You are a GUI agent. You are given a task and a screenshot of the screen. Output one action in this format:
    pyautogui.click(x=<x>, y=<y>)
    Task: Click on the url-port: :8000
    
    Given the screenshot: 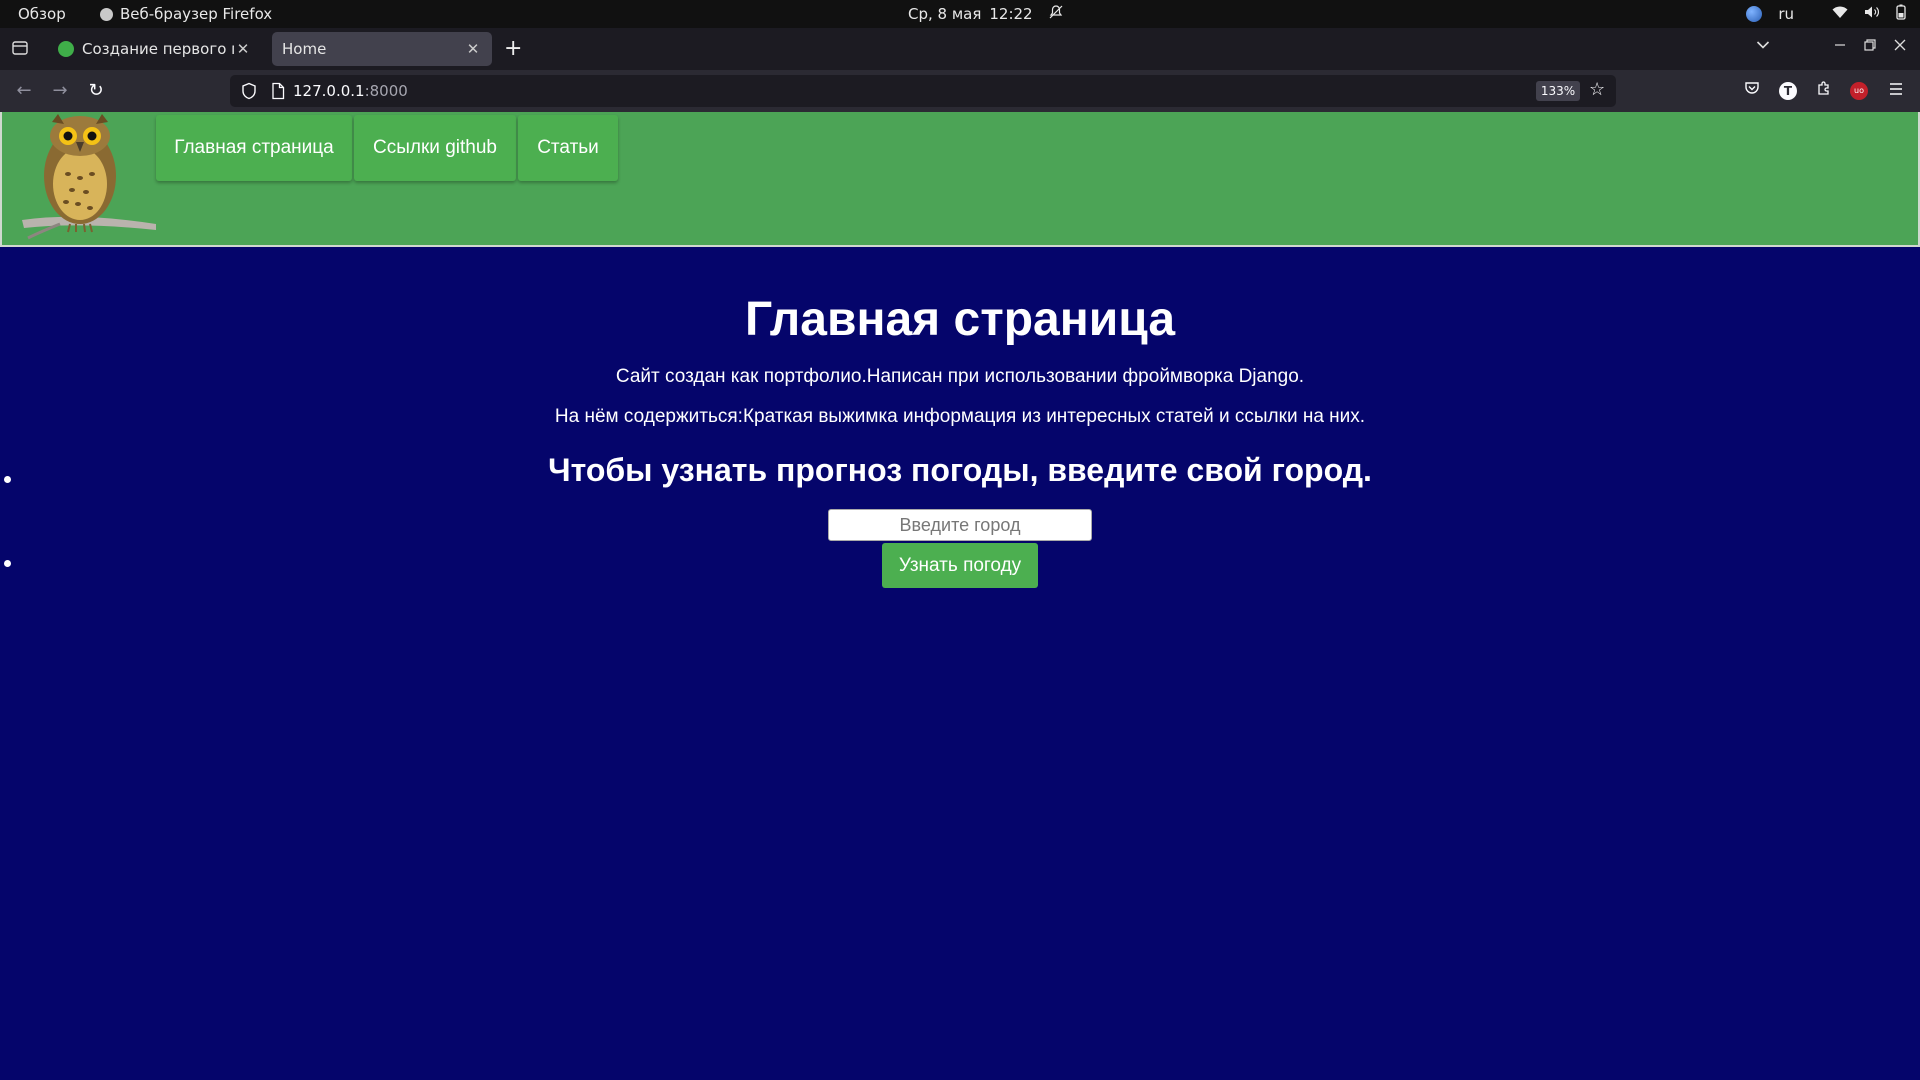 What is the action you would take?
    pyautogui.click(x=386, y=91)
    